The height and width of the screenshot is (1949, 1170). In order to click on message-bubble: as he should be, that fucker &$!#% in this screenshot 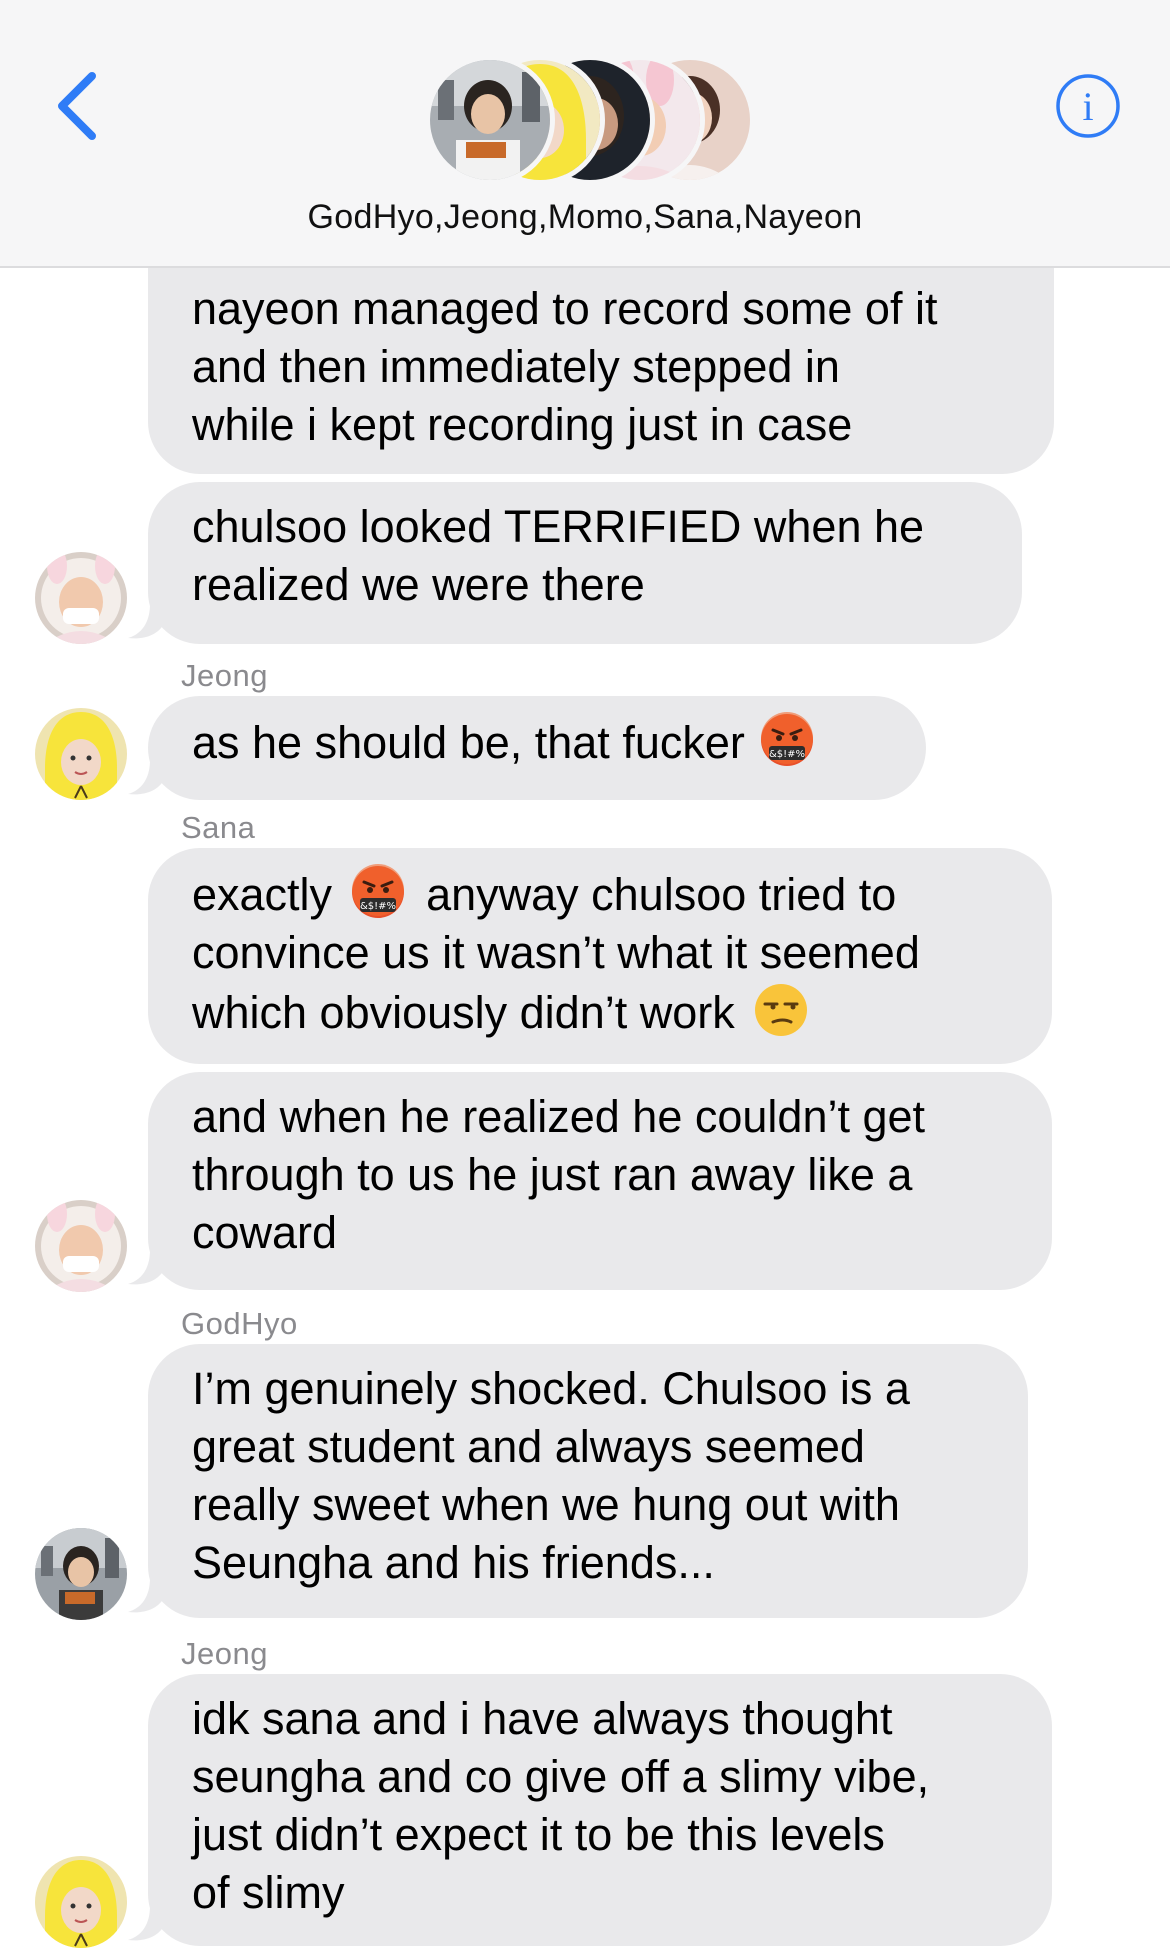, I will do `click(537, 748)`.